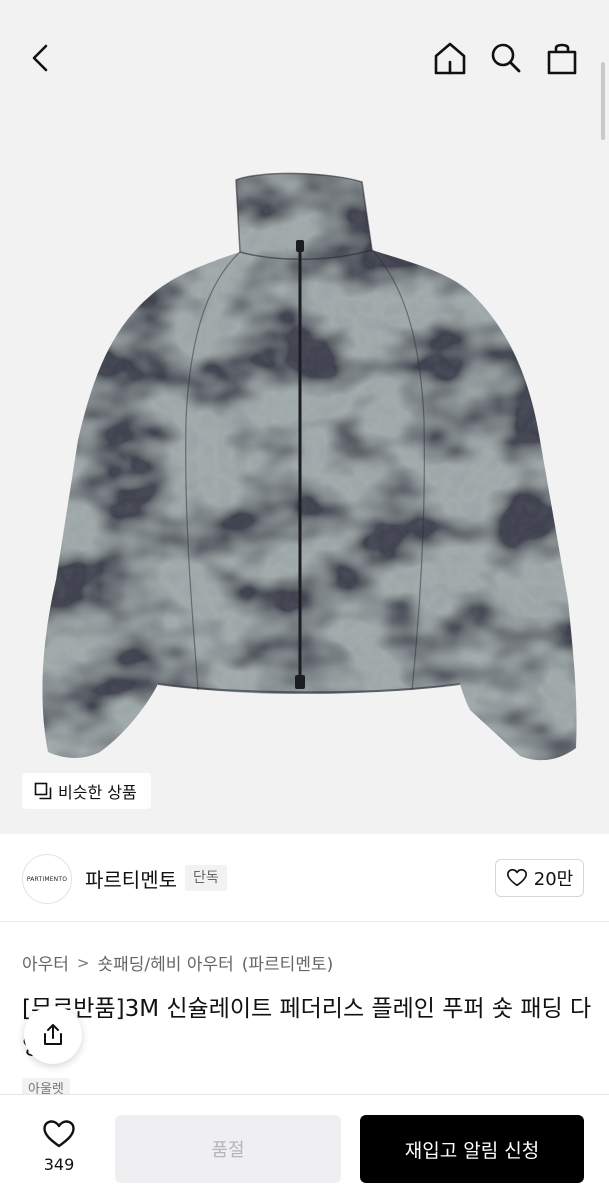 The width and height of the screenshot is (609, 1200). Describe the element at coordinates (166, 962) in the screenshot. I see `breadcrumb-item-padding: 숏패딩/헤비 아우터` at that location.